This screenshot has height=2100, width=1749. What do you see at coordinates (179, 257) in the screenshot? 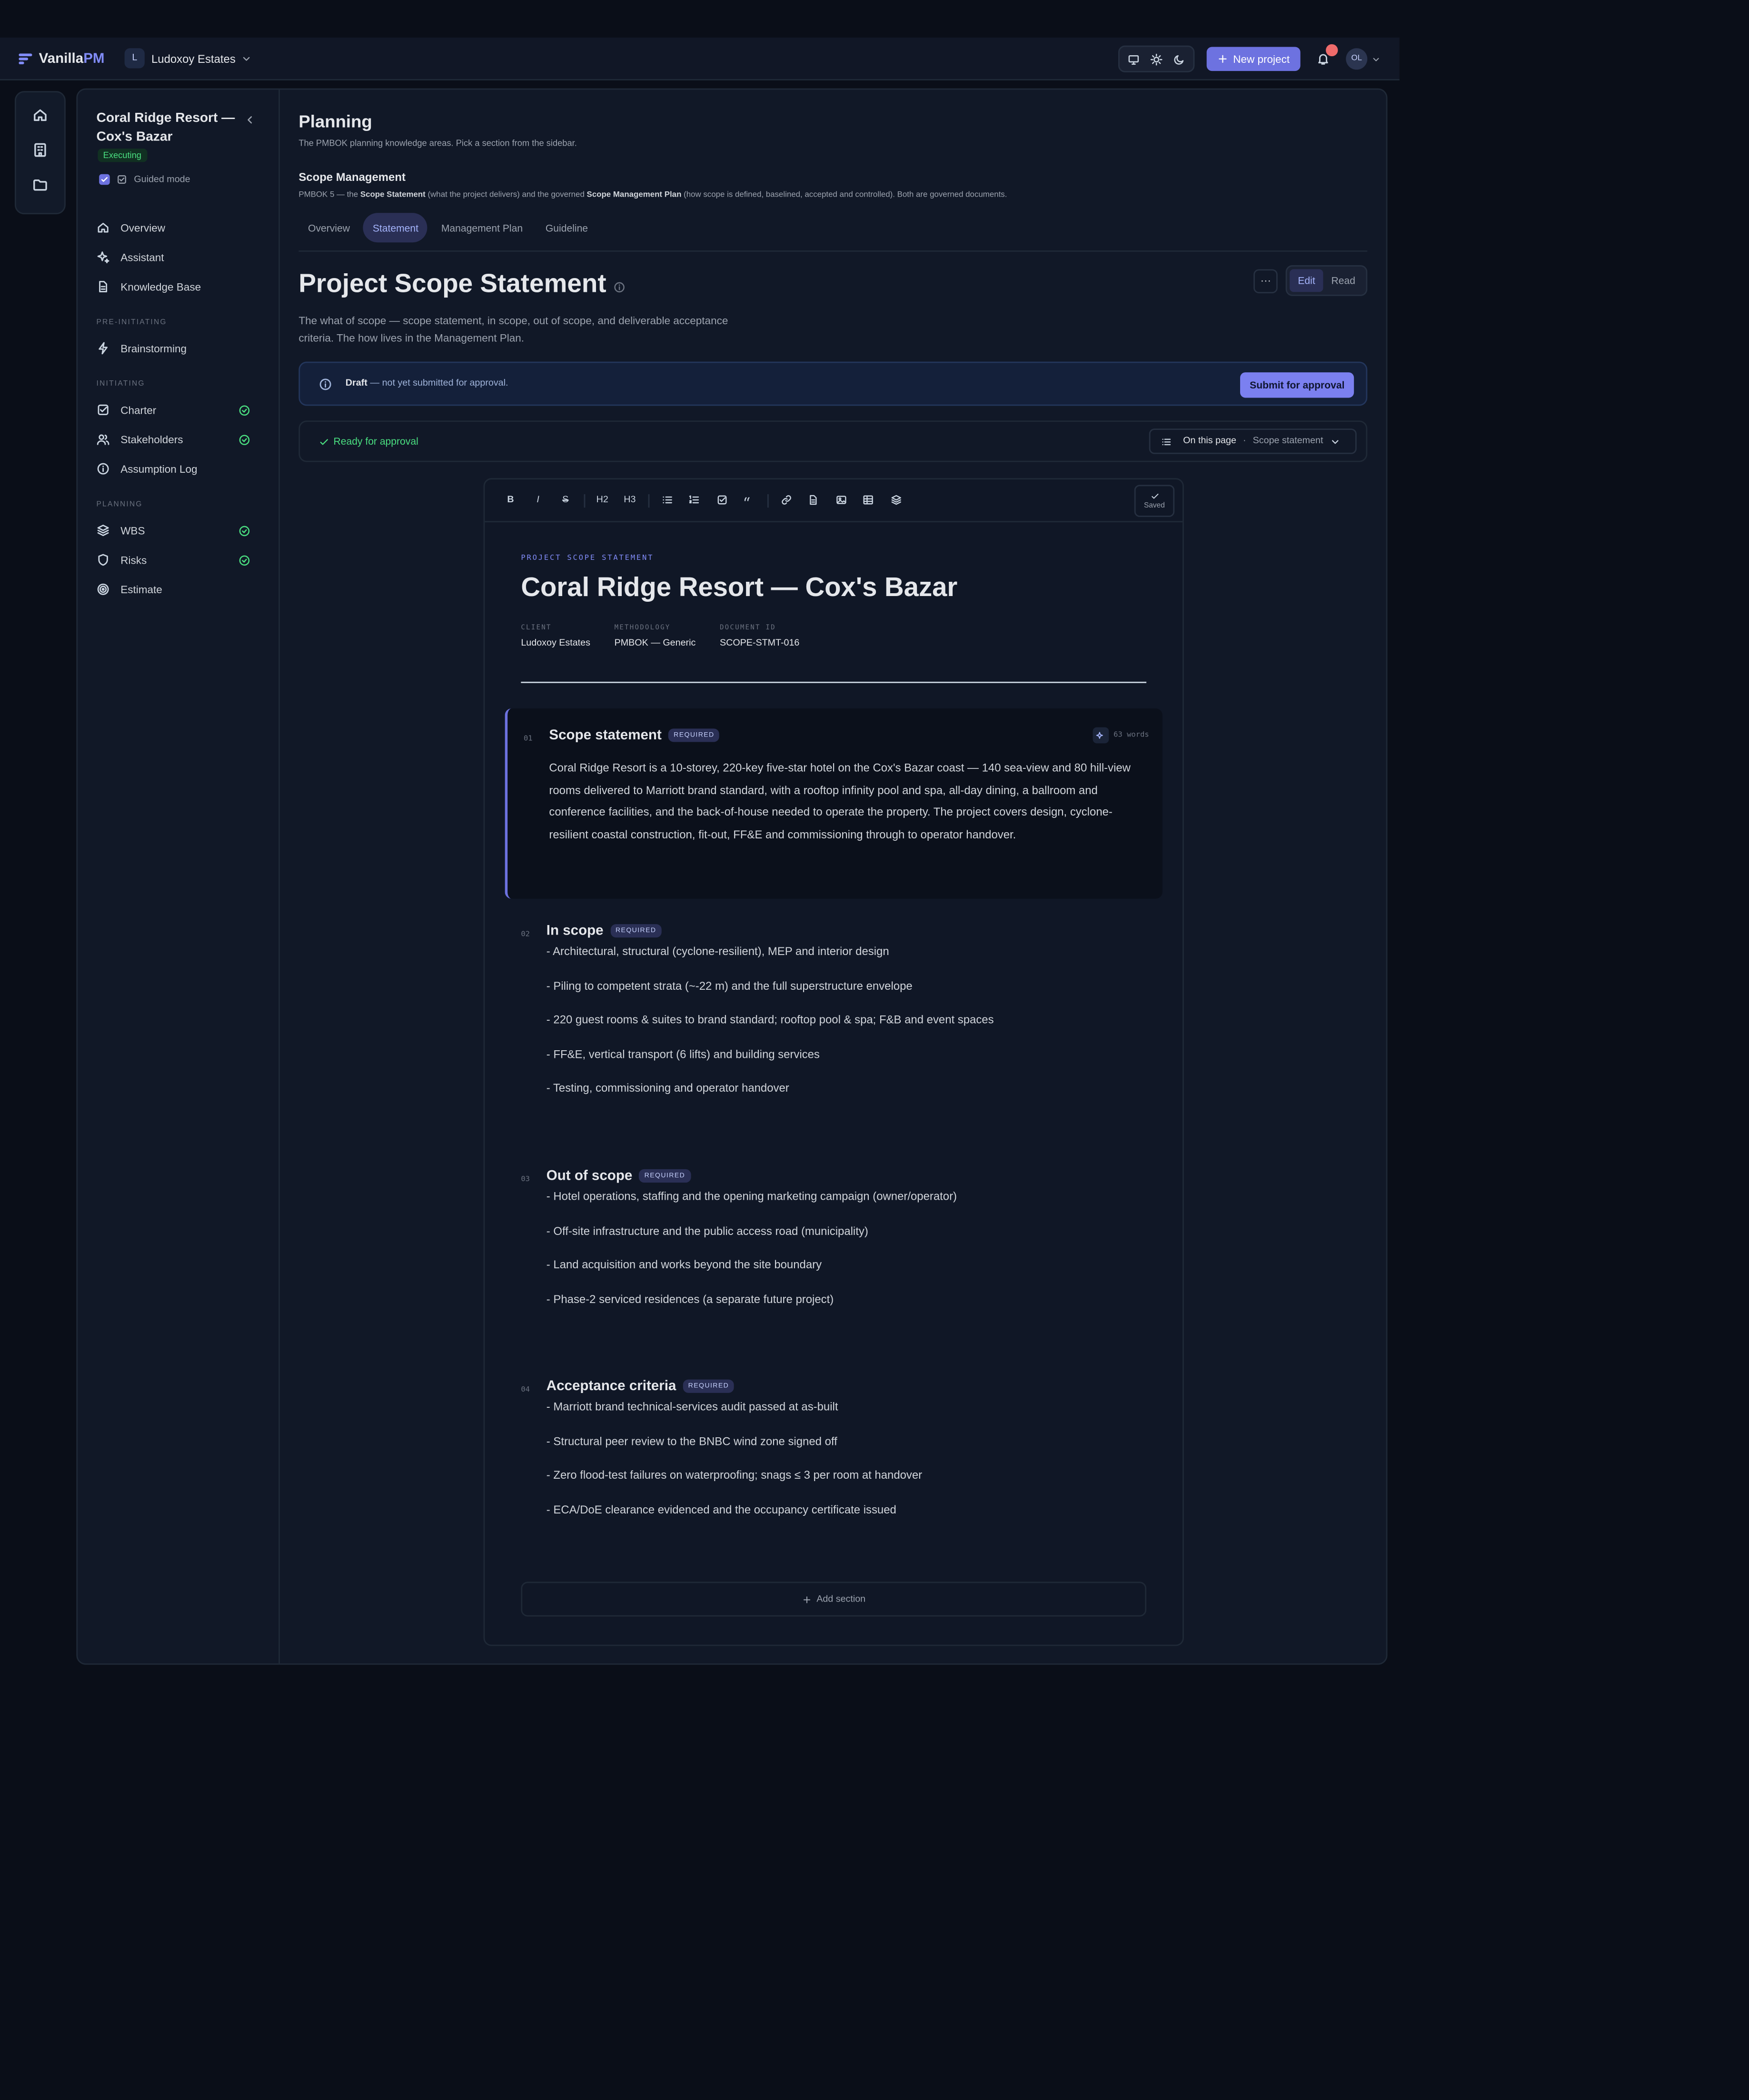
I see `sidebar-item-assistant: Assistant` at bounding box center [179, 257].